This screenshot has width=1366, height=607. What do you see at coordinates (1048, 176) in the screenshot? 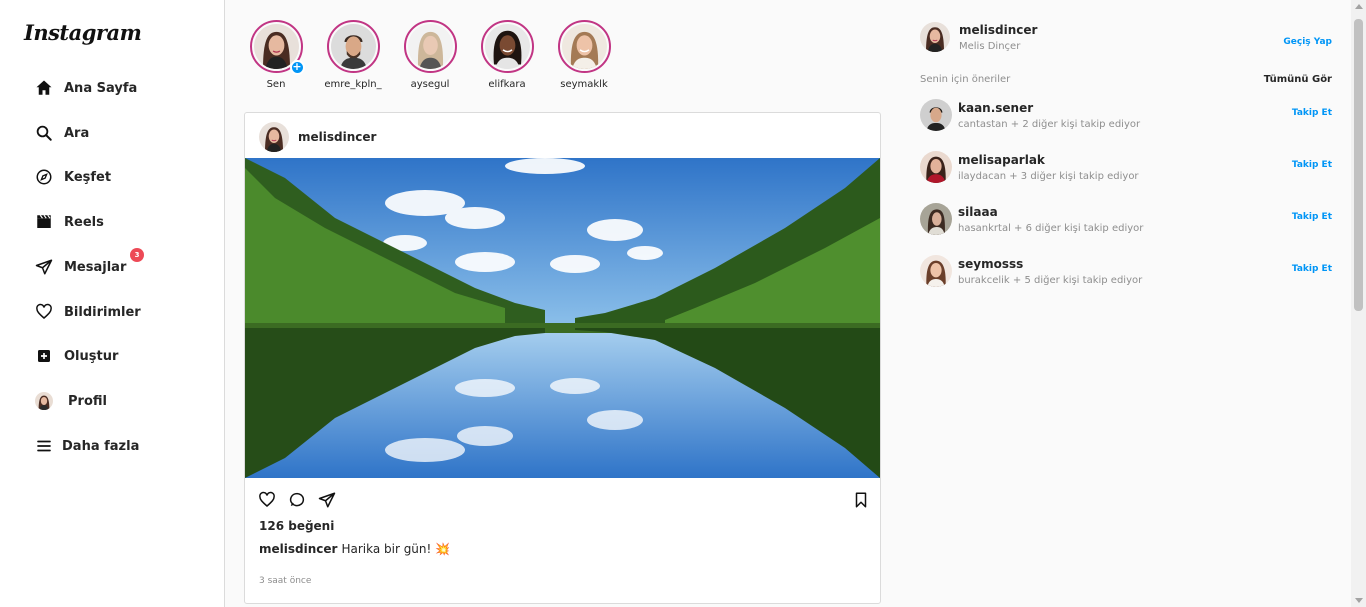
I see `suggestion-subtitle: ilaydacan + 3 diğer kişi takip ediyor` at bounding box center [1048, 176].